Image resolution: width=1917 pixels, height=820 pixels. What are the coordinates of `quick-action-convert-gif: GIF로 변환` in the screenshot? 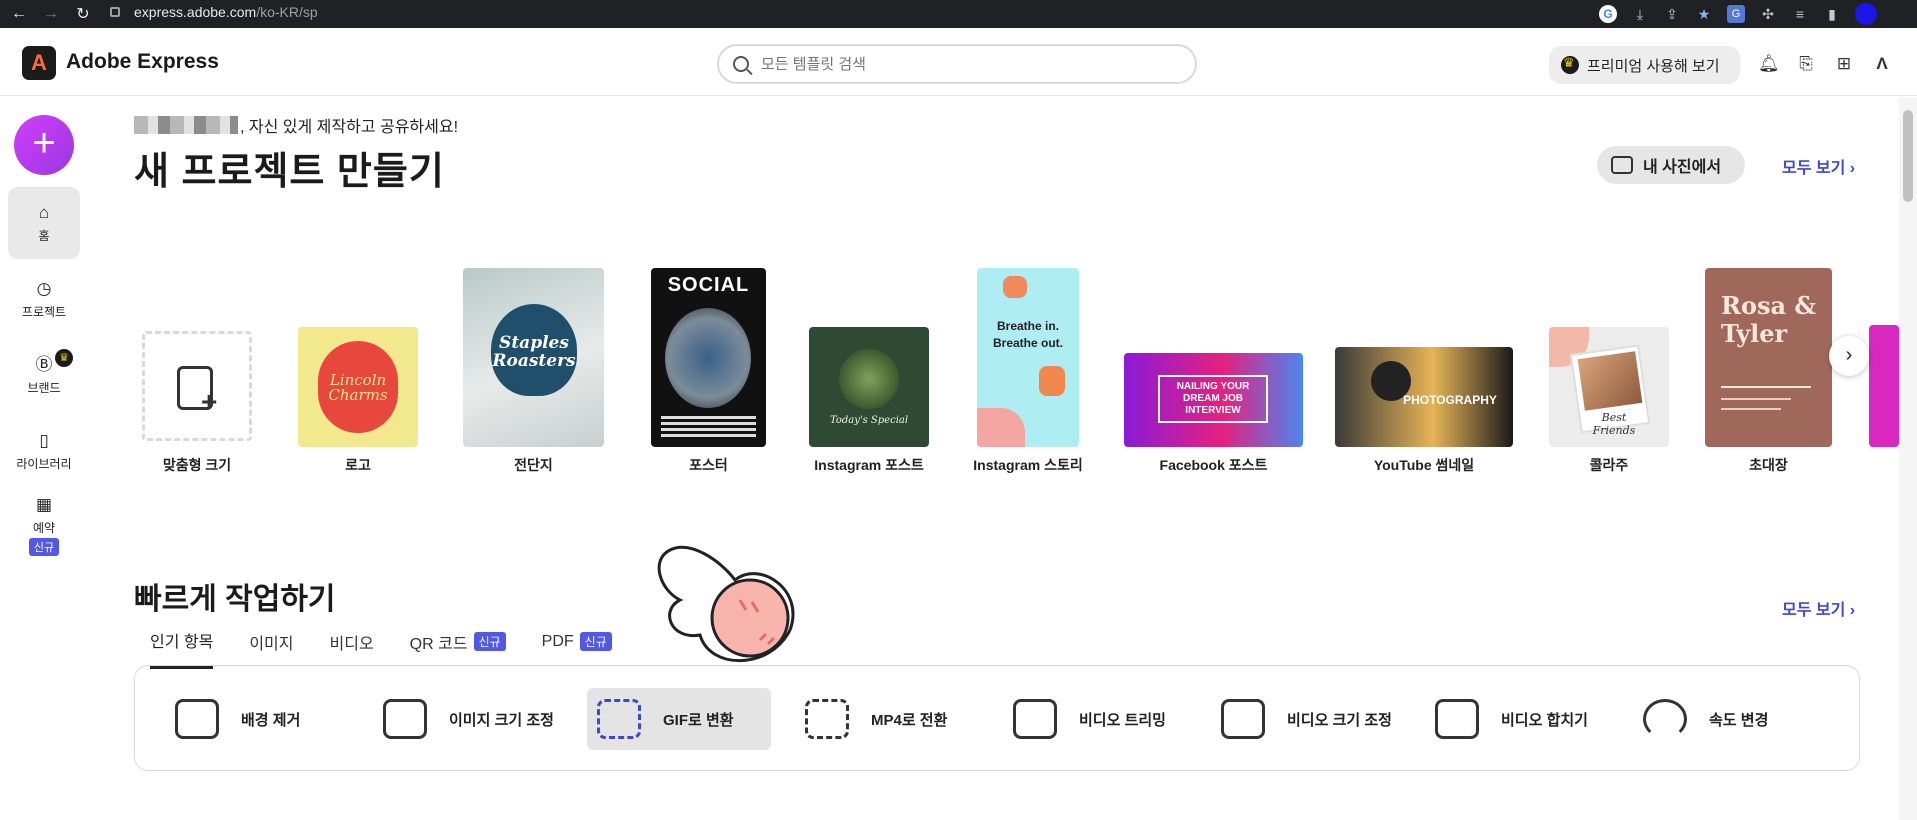 It's located at (679, 719).